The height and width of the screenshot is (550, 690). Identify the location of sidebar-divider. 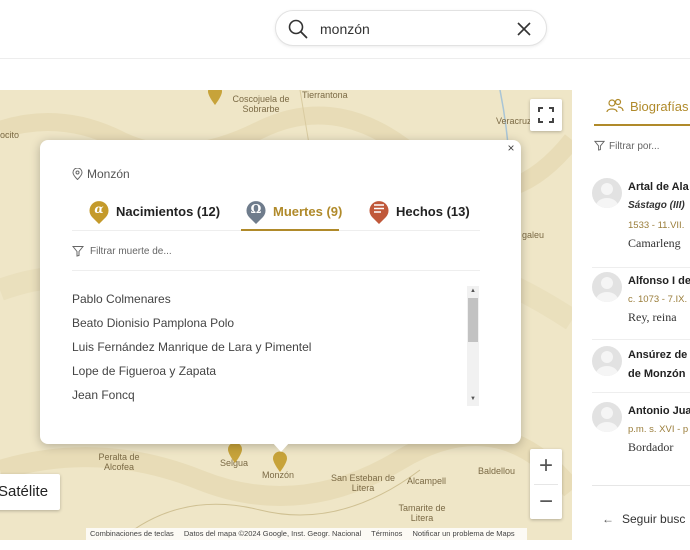
(641, 485).